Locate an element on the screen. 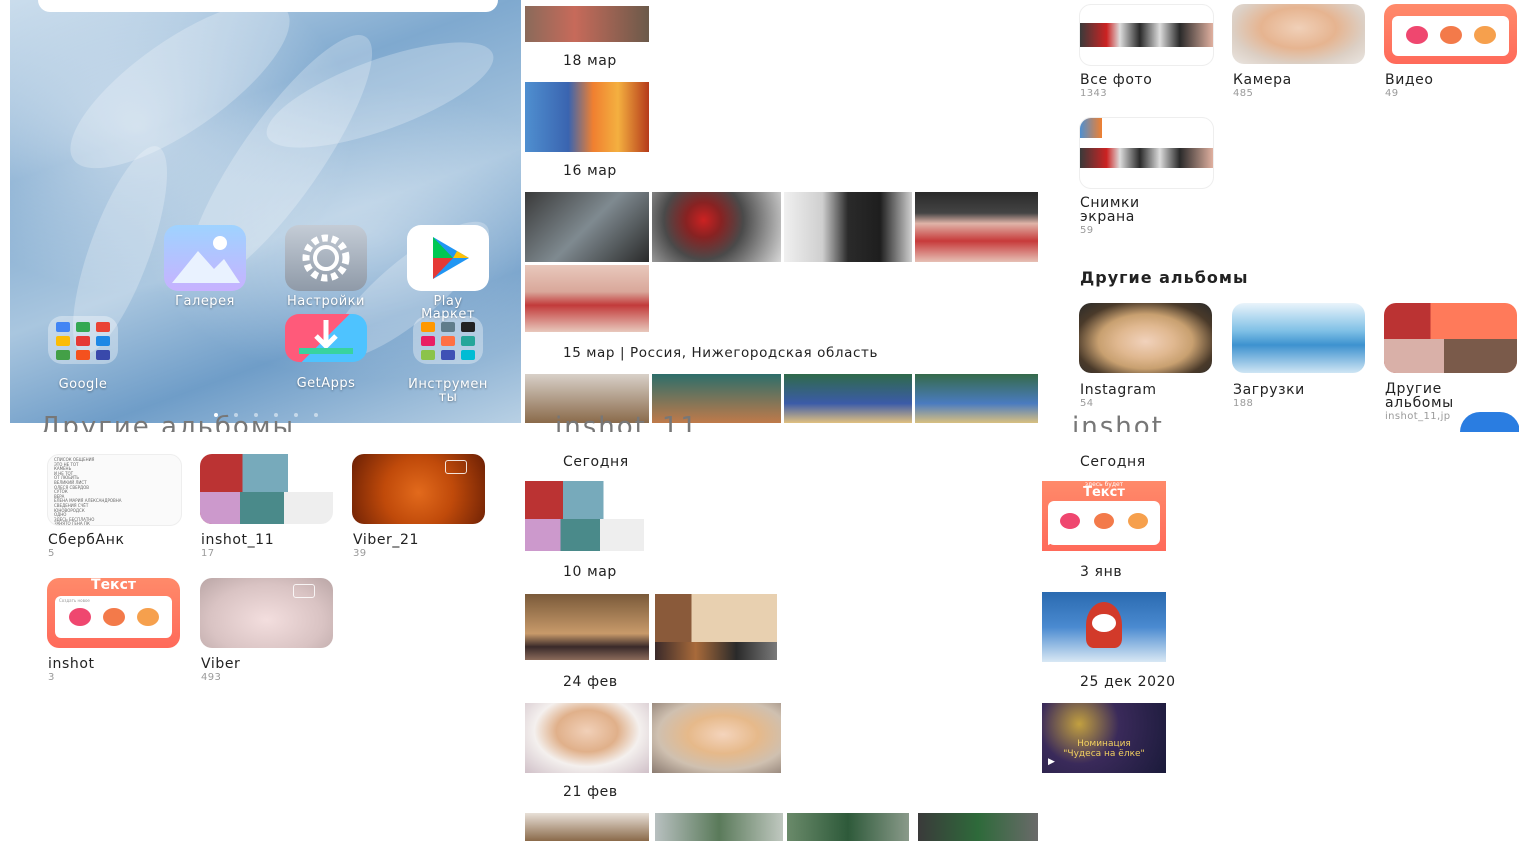 Image resolution: width=1519 pixels, height=841 pixels. settings-gear-icon is located at coordinates (326, 258).